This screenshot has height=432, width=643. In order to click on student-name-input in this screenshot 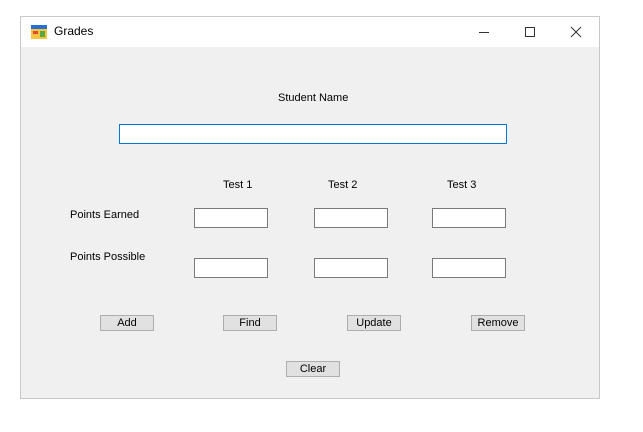, I will do `click(313, 134)`.